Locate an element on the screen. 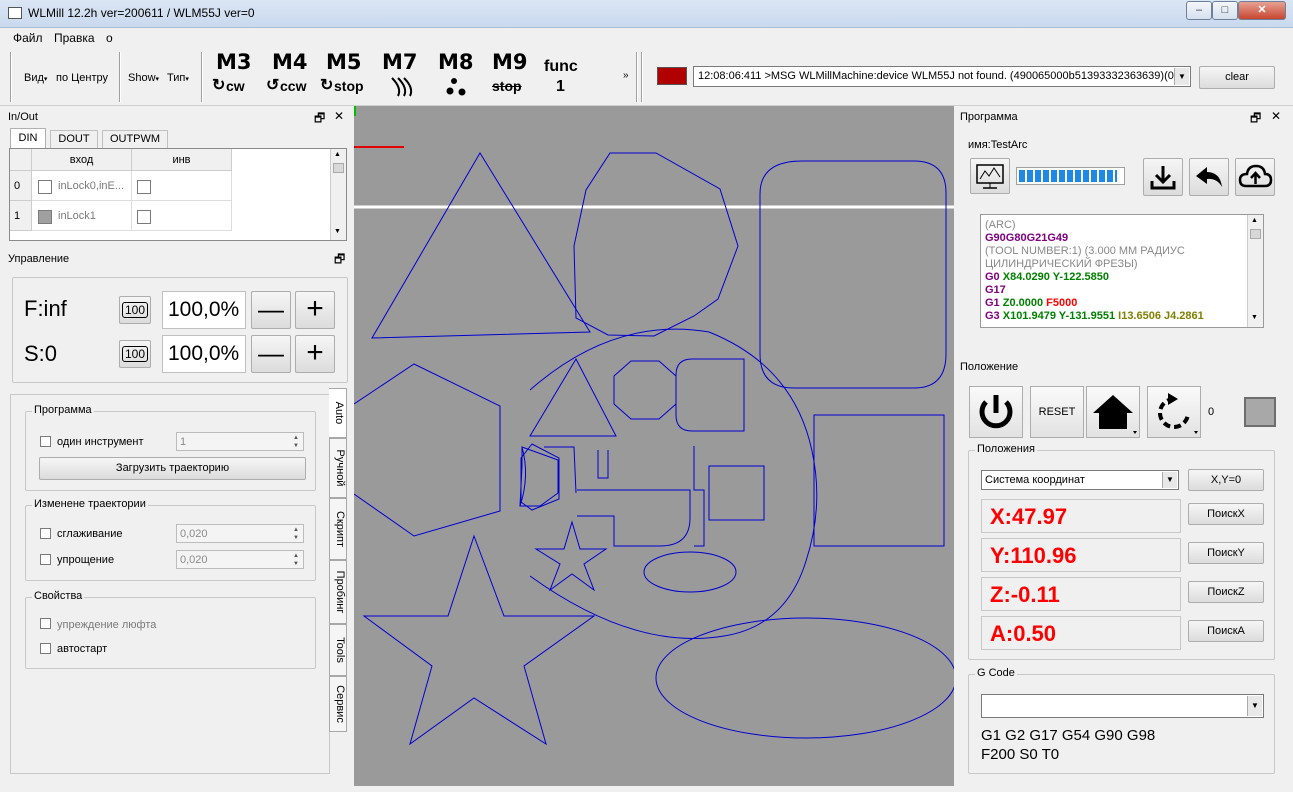 Image resolution: width=1293 pixels, height=792 pixels. find-a-button: ПоискA is located at coordinates (1226, 631).